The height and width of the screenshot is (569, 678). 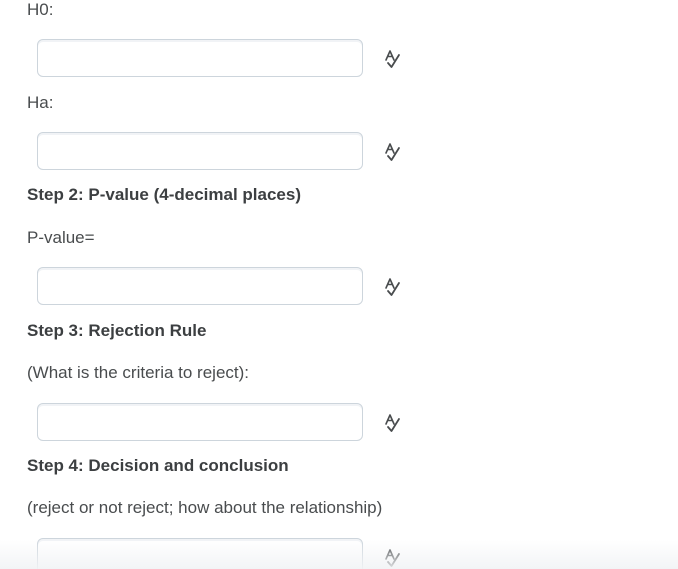 I want to click on decision-input, so click(x=200, y=553).